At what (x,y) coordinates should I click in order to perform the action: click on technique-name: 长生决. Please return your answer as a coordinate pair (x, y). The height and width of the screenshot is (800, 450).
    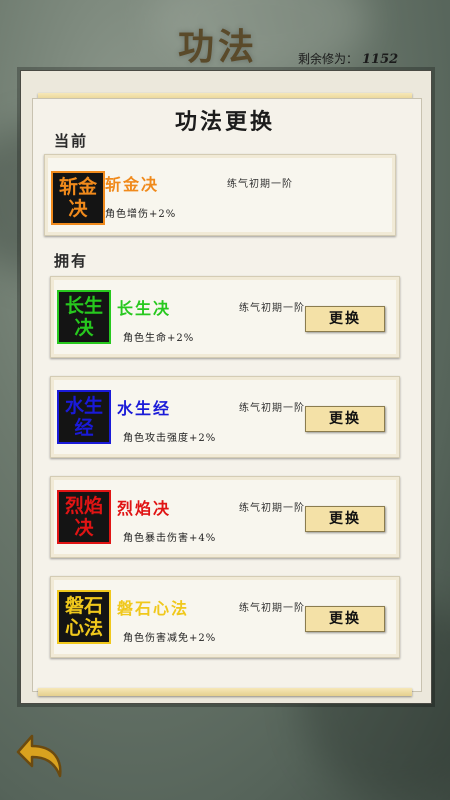
    Looking at the image, I should click on (144, 308).